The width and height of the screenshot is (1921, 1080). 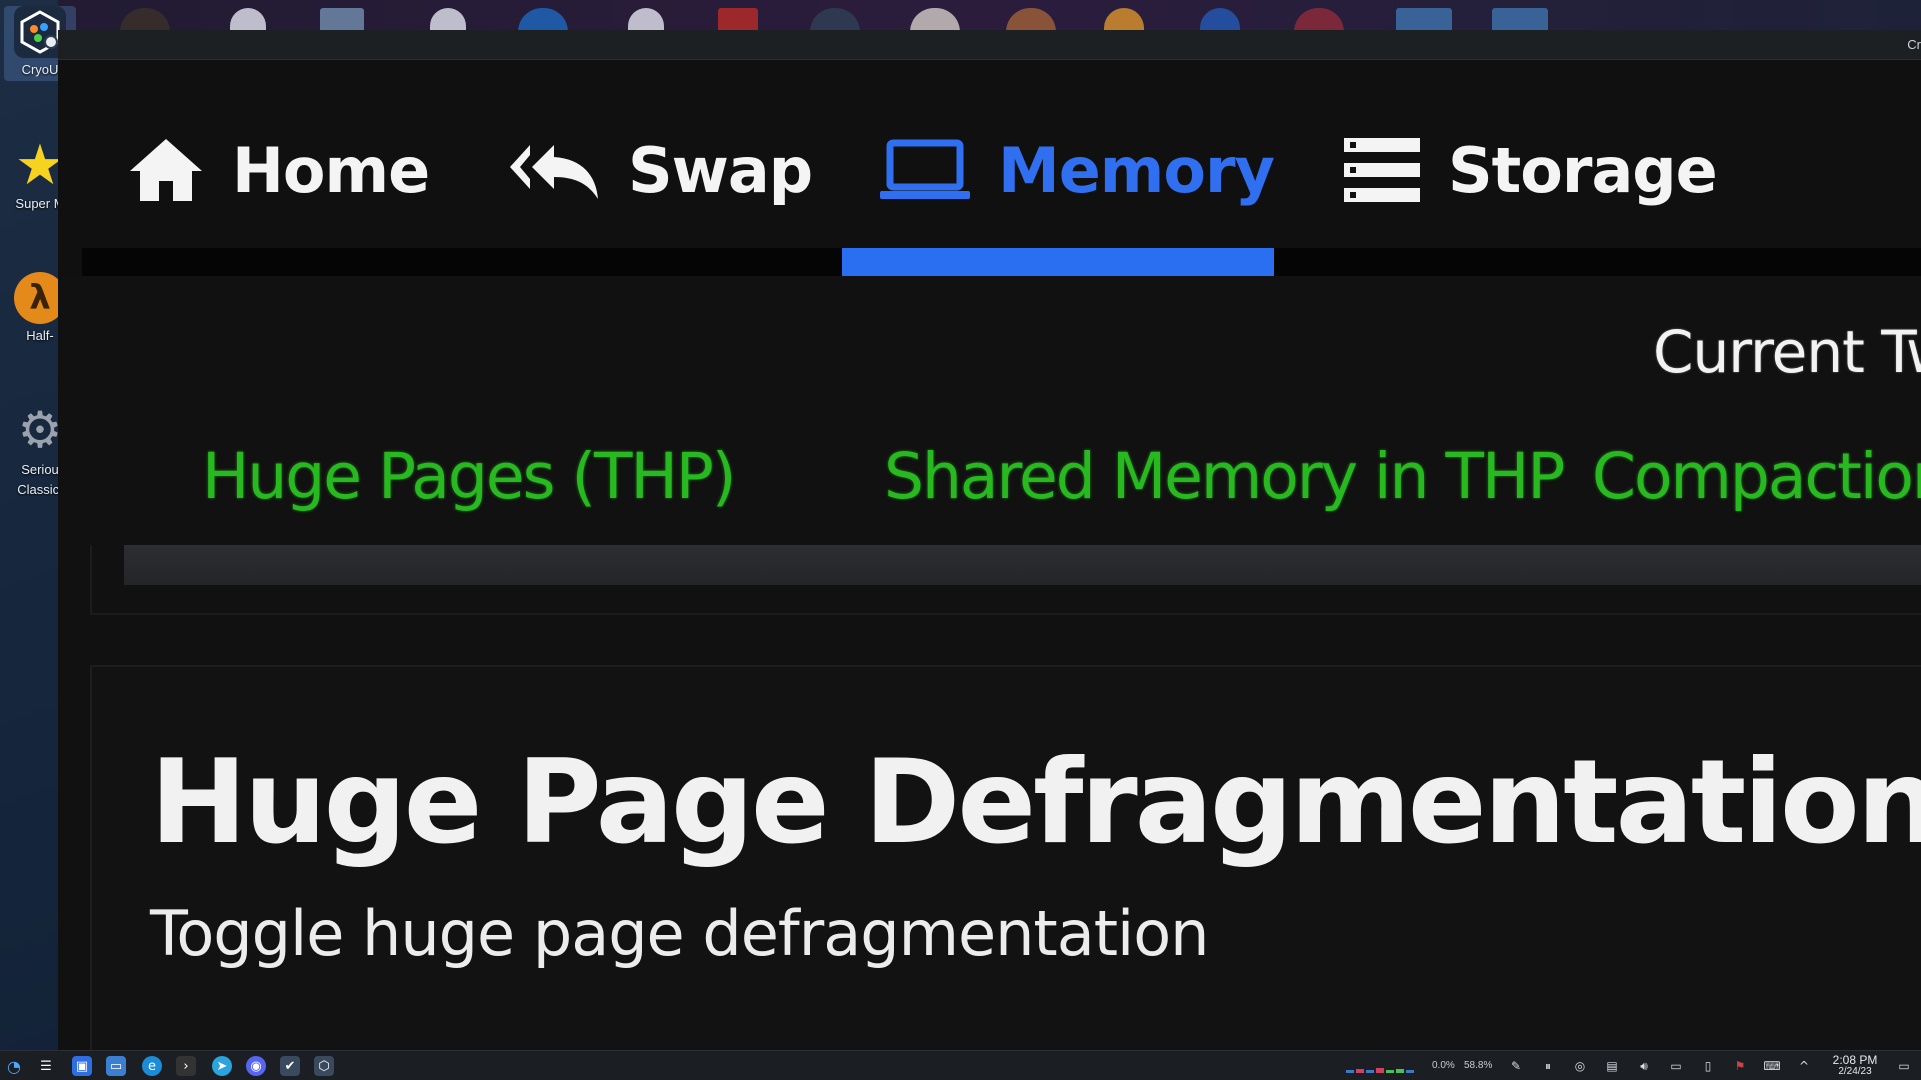 I want to click on clipboard-icon: ▤, so click(x=1612, y=1066).